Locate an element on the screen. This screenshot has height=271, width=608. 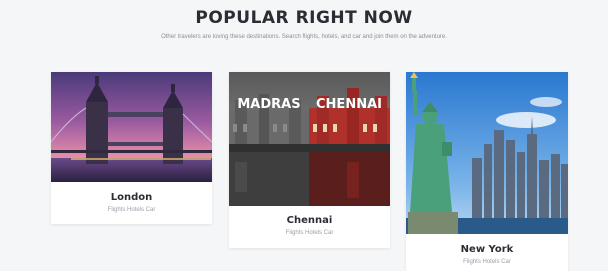
photo-caption-chennai: CHENNAI is located at coordinates (349, 104).